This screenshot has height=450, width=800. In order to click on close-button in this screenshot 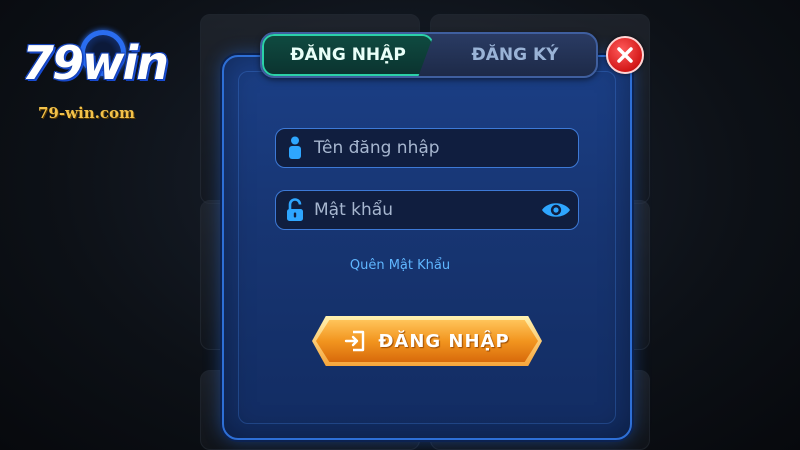, I will do `click(625, 55)`.